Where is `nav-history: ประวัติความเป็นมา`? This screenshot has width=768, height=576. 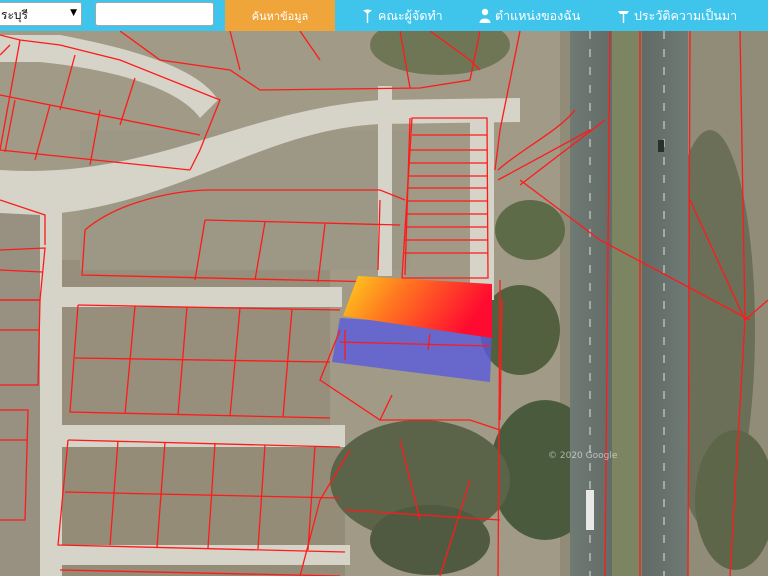
nav-history: ประวัติความเป็นมา is located at coordinates (677, 15).